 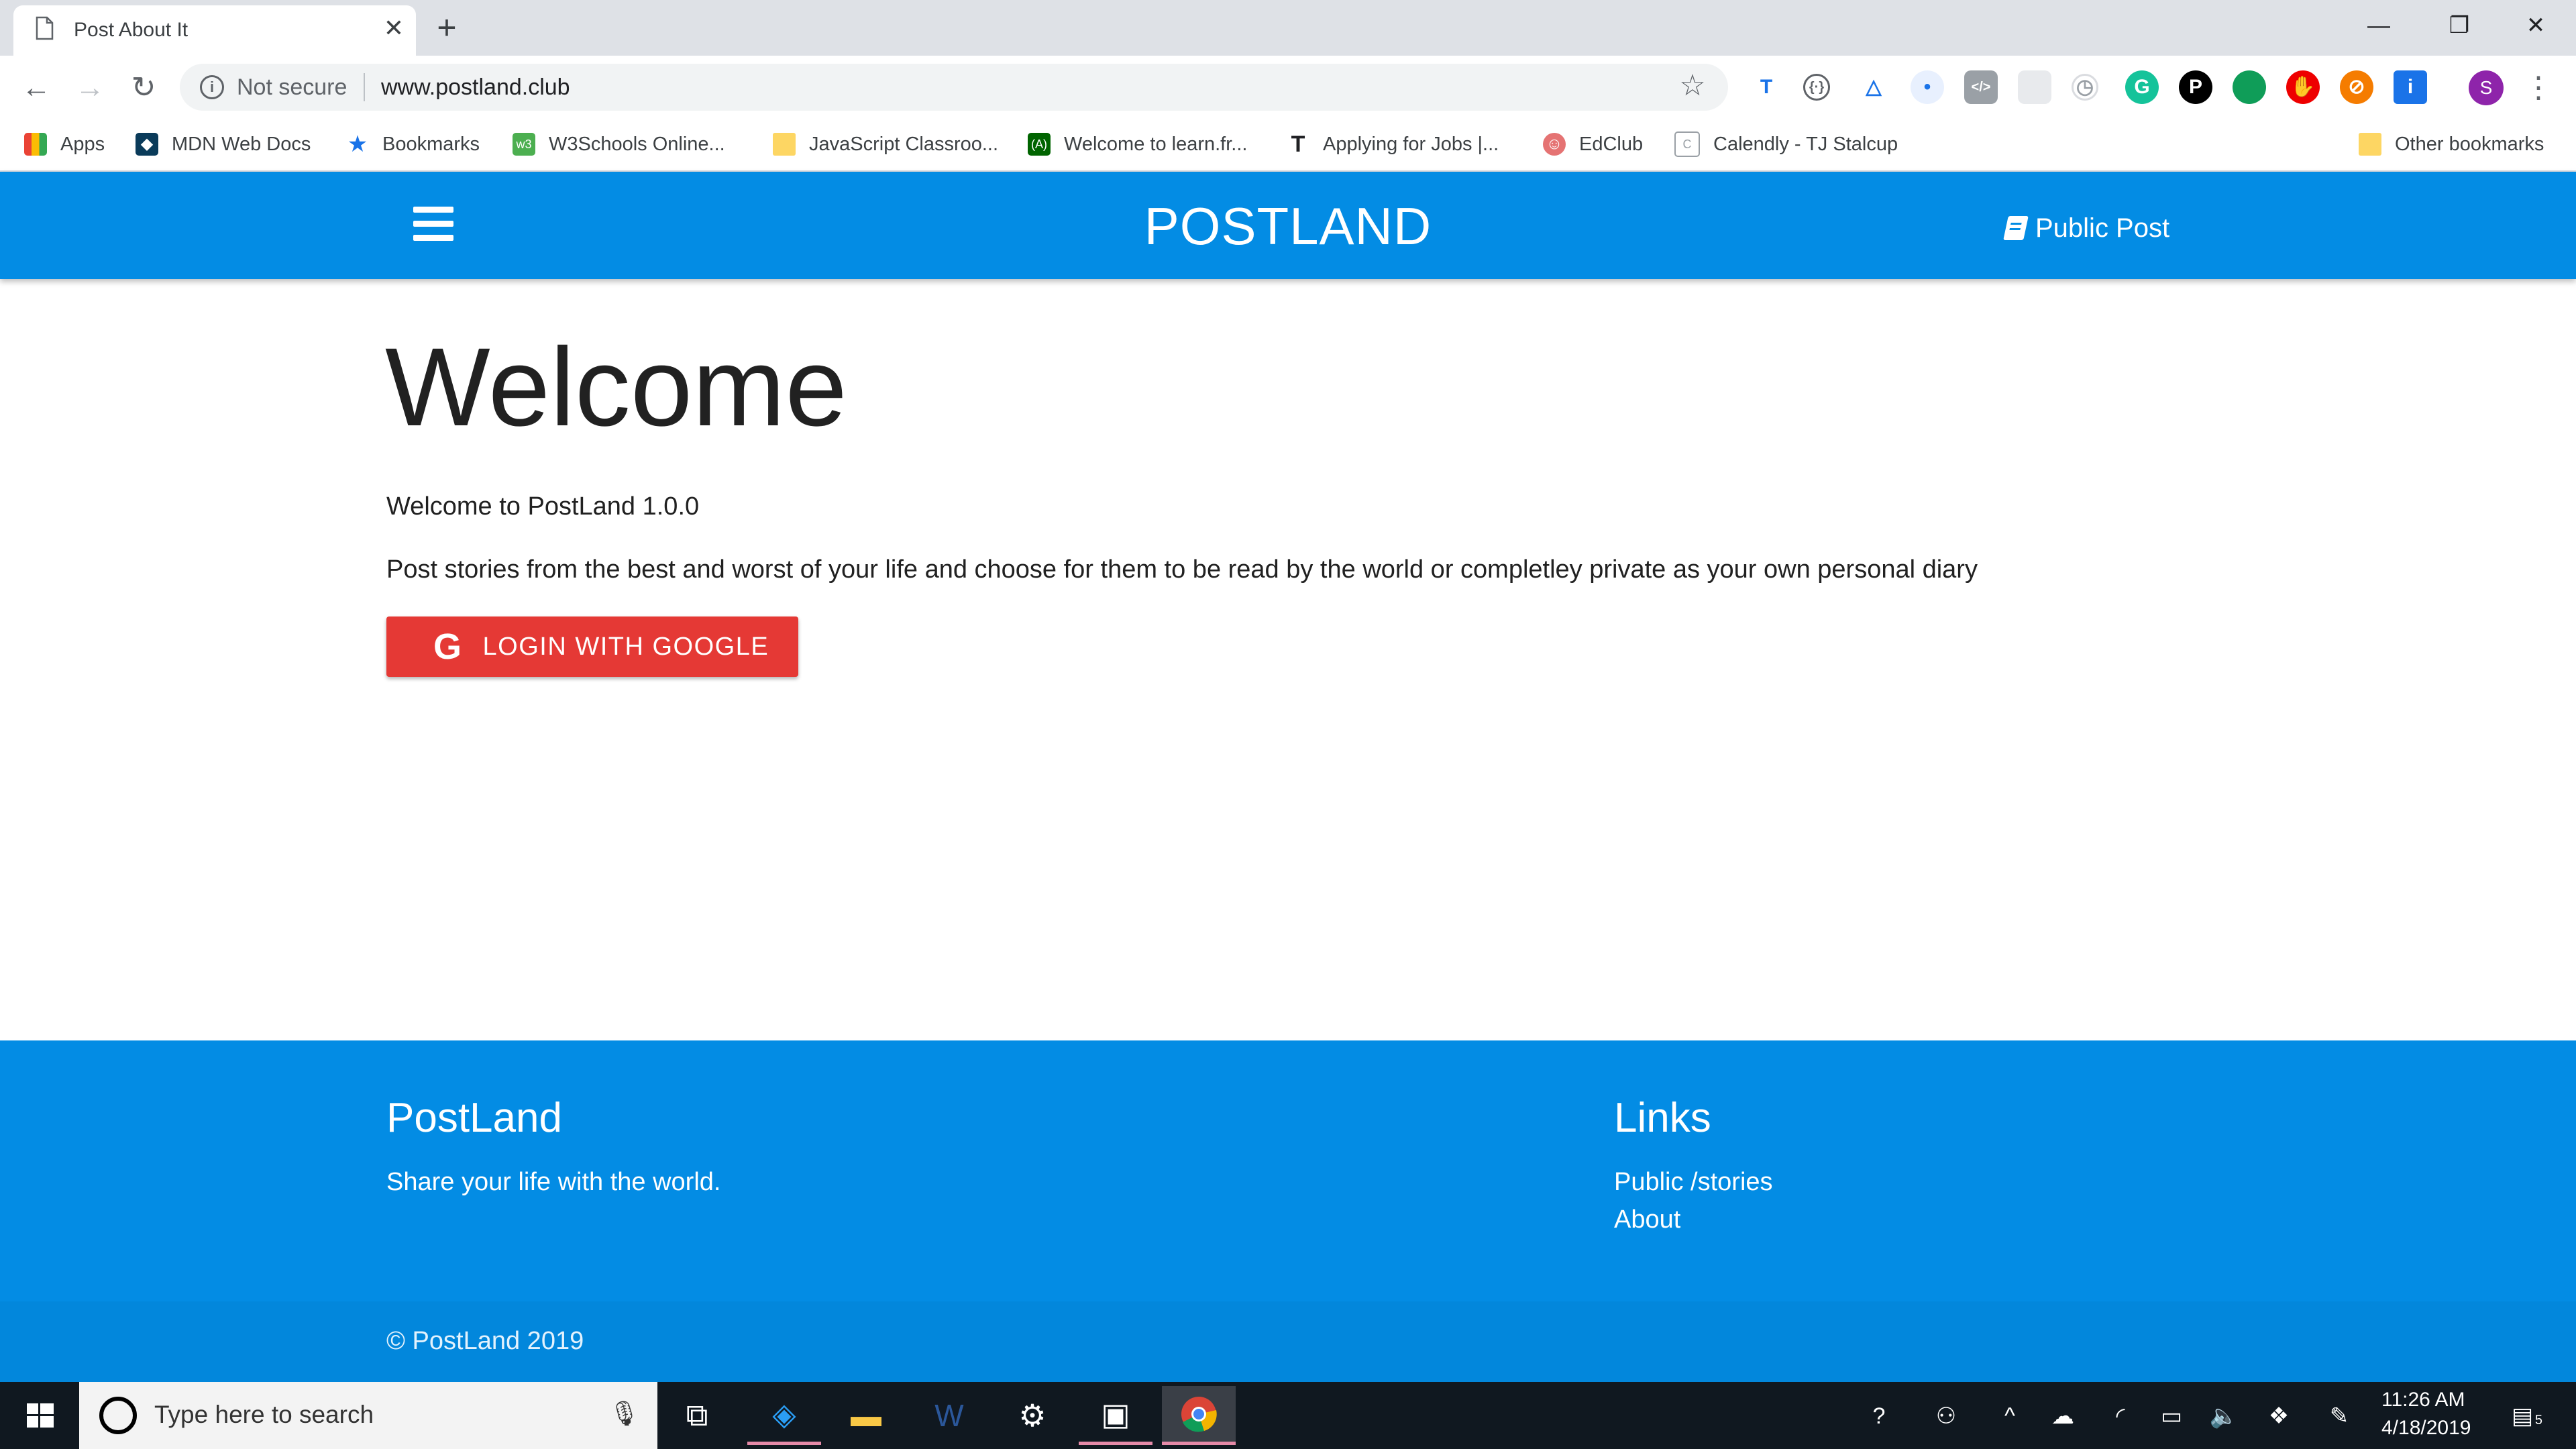 I want to click on bookmark-calendly: C Calendly - TJ Stalcup, so click(x=1786, y=144).